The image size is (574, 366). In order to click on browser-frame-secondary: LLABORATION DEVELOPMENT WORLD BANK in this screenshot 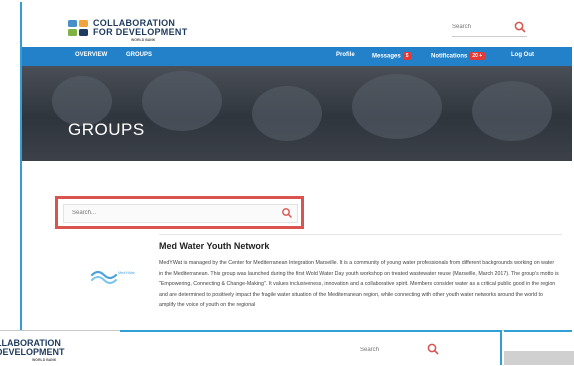, I will do `click(252, 348)`.